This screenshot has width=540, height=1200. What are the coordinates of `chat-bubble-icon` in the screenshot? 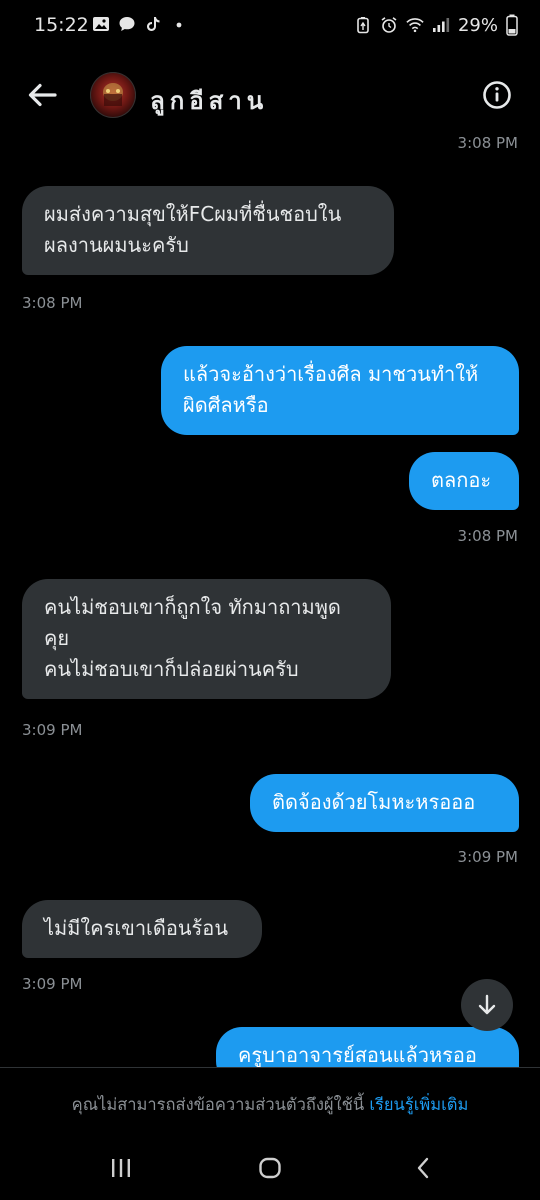 It's located at (127, 24).